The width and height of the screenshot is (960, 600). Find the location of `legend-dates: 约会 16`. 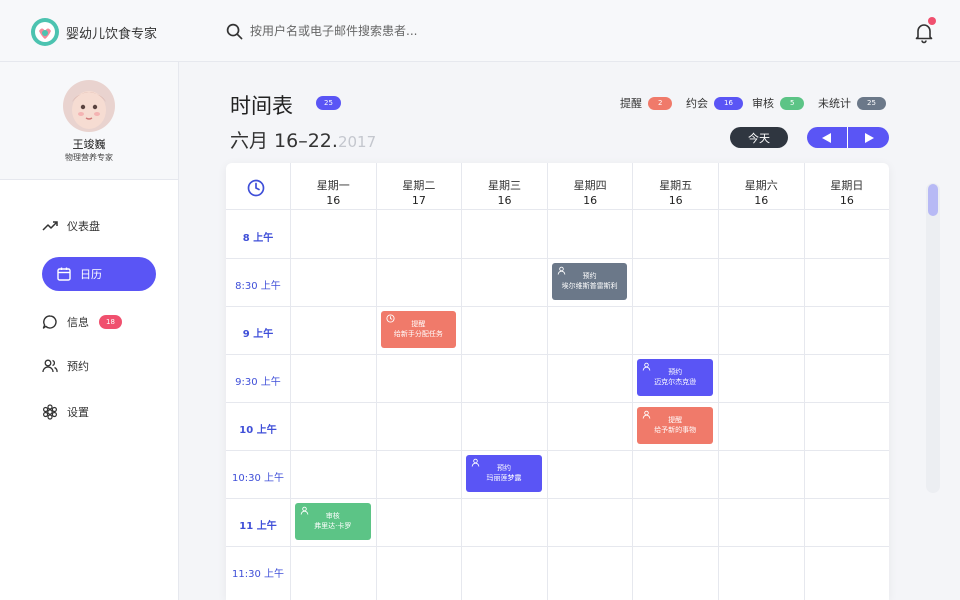

legend-dates: 约会 16 is located at coordinates (714, 103).